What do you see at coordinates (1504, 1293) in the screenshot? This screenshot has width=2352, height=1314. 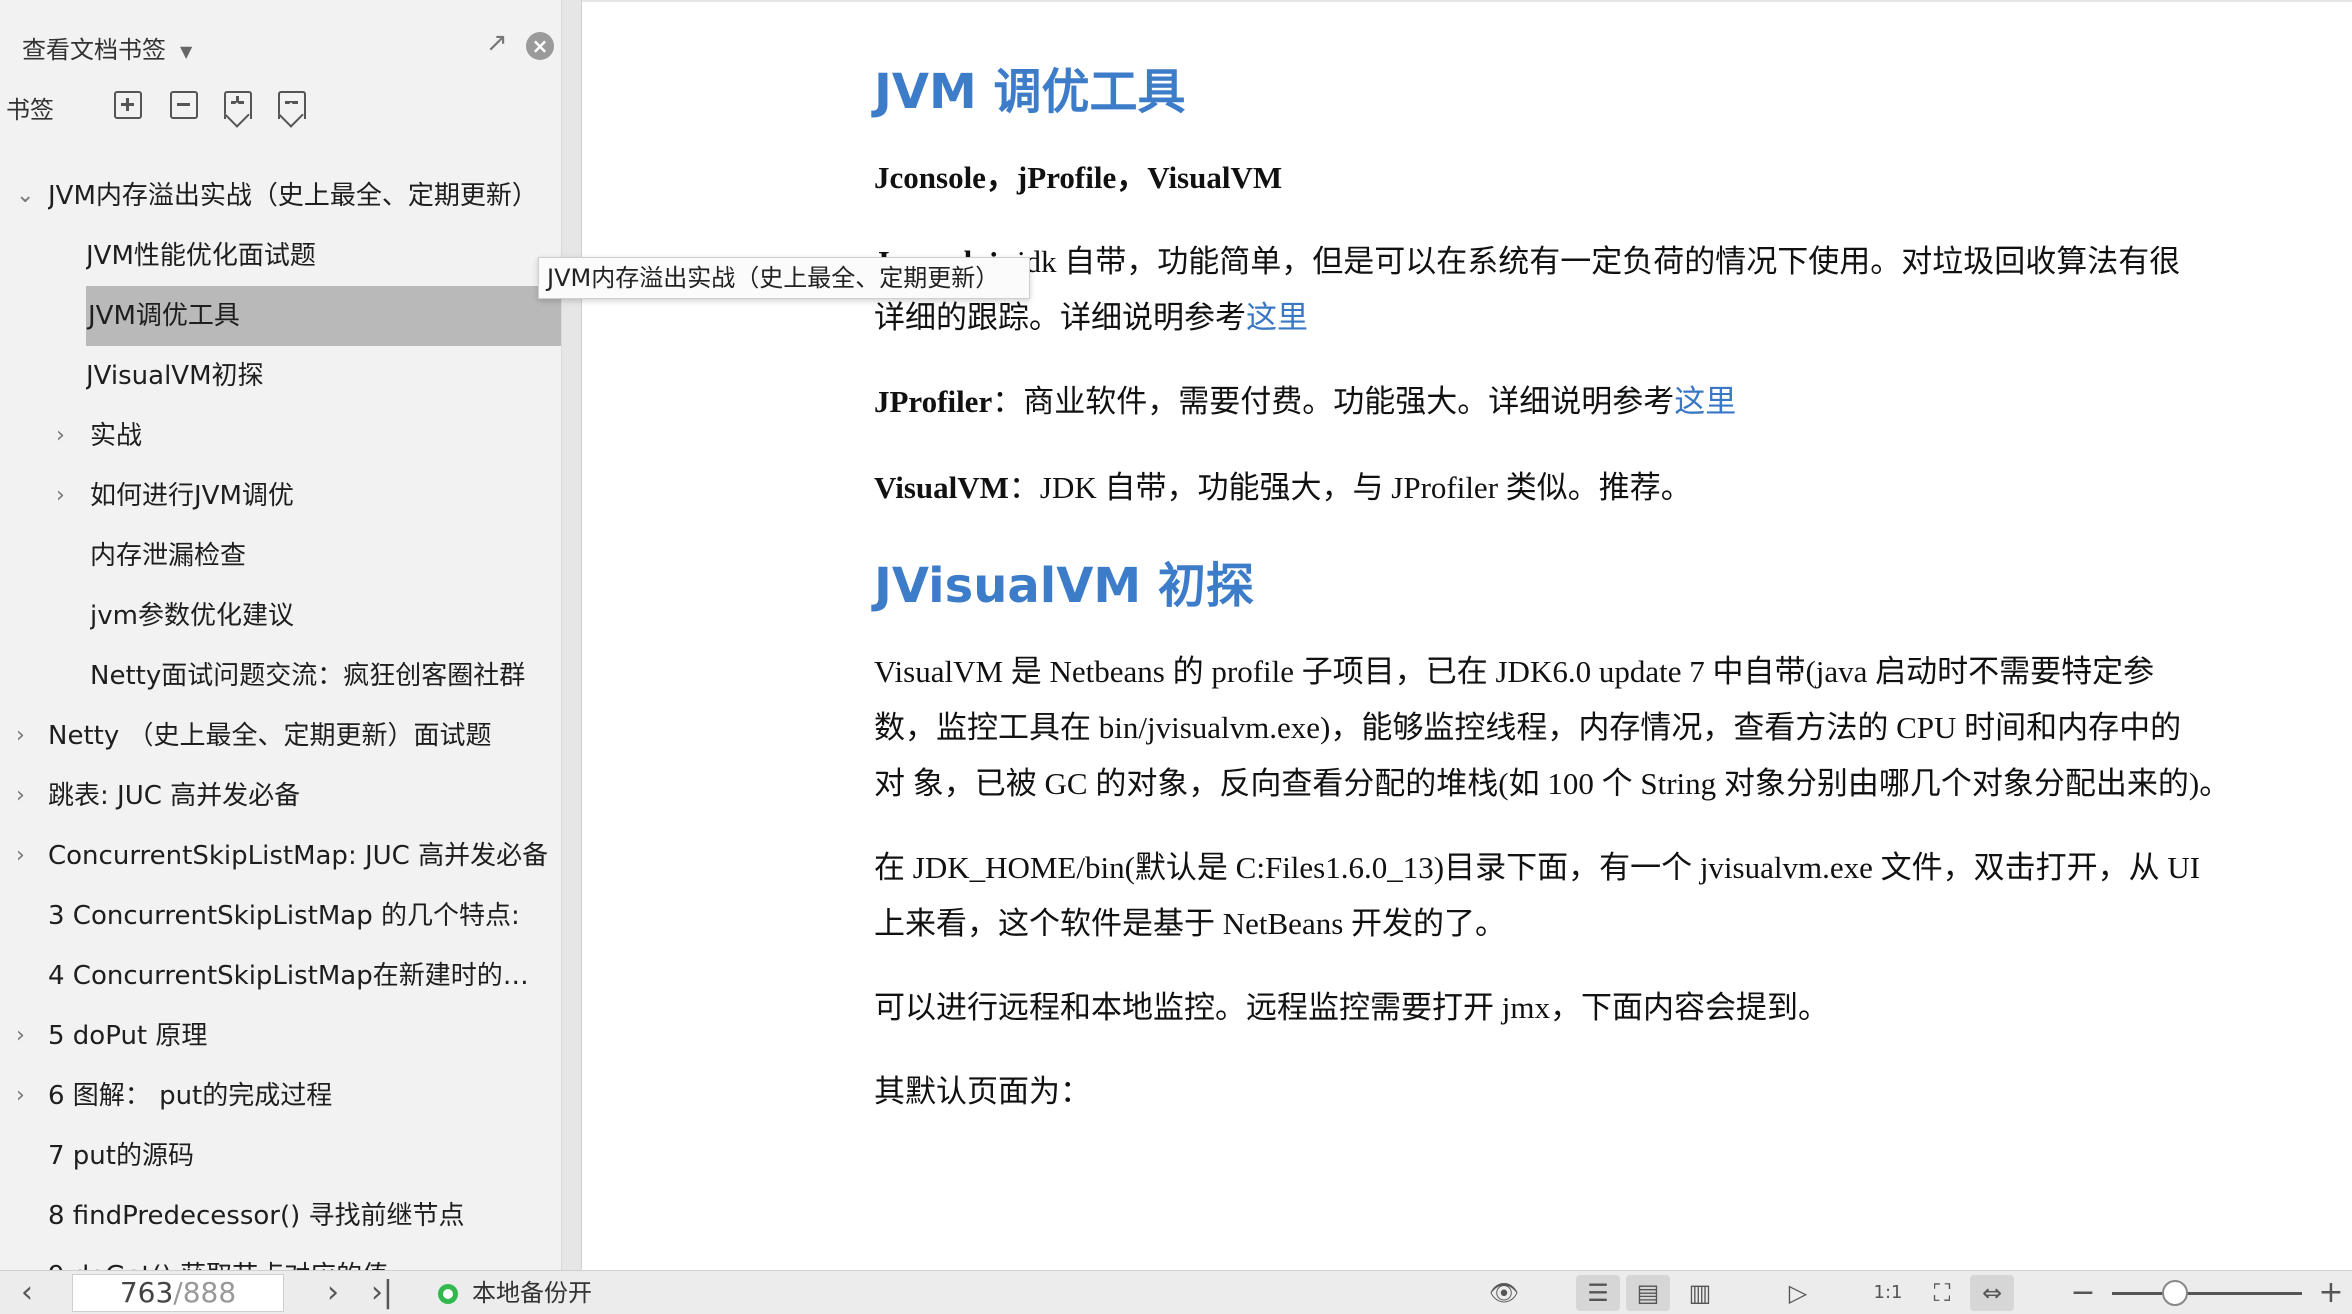 I see `eye-icon: 👁` at bounding box center [1504, 1293].